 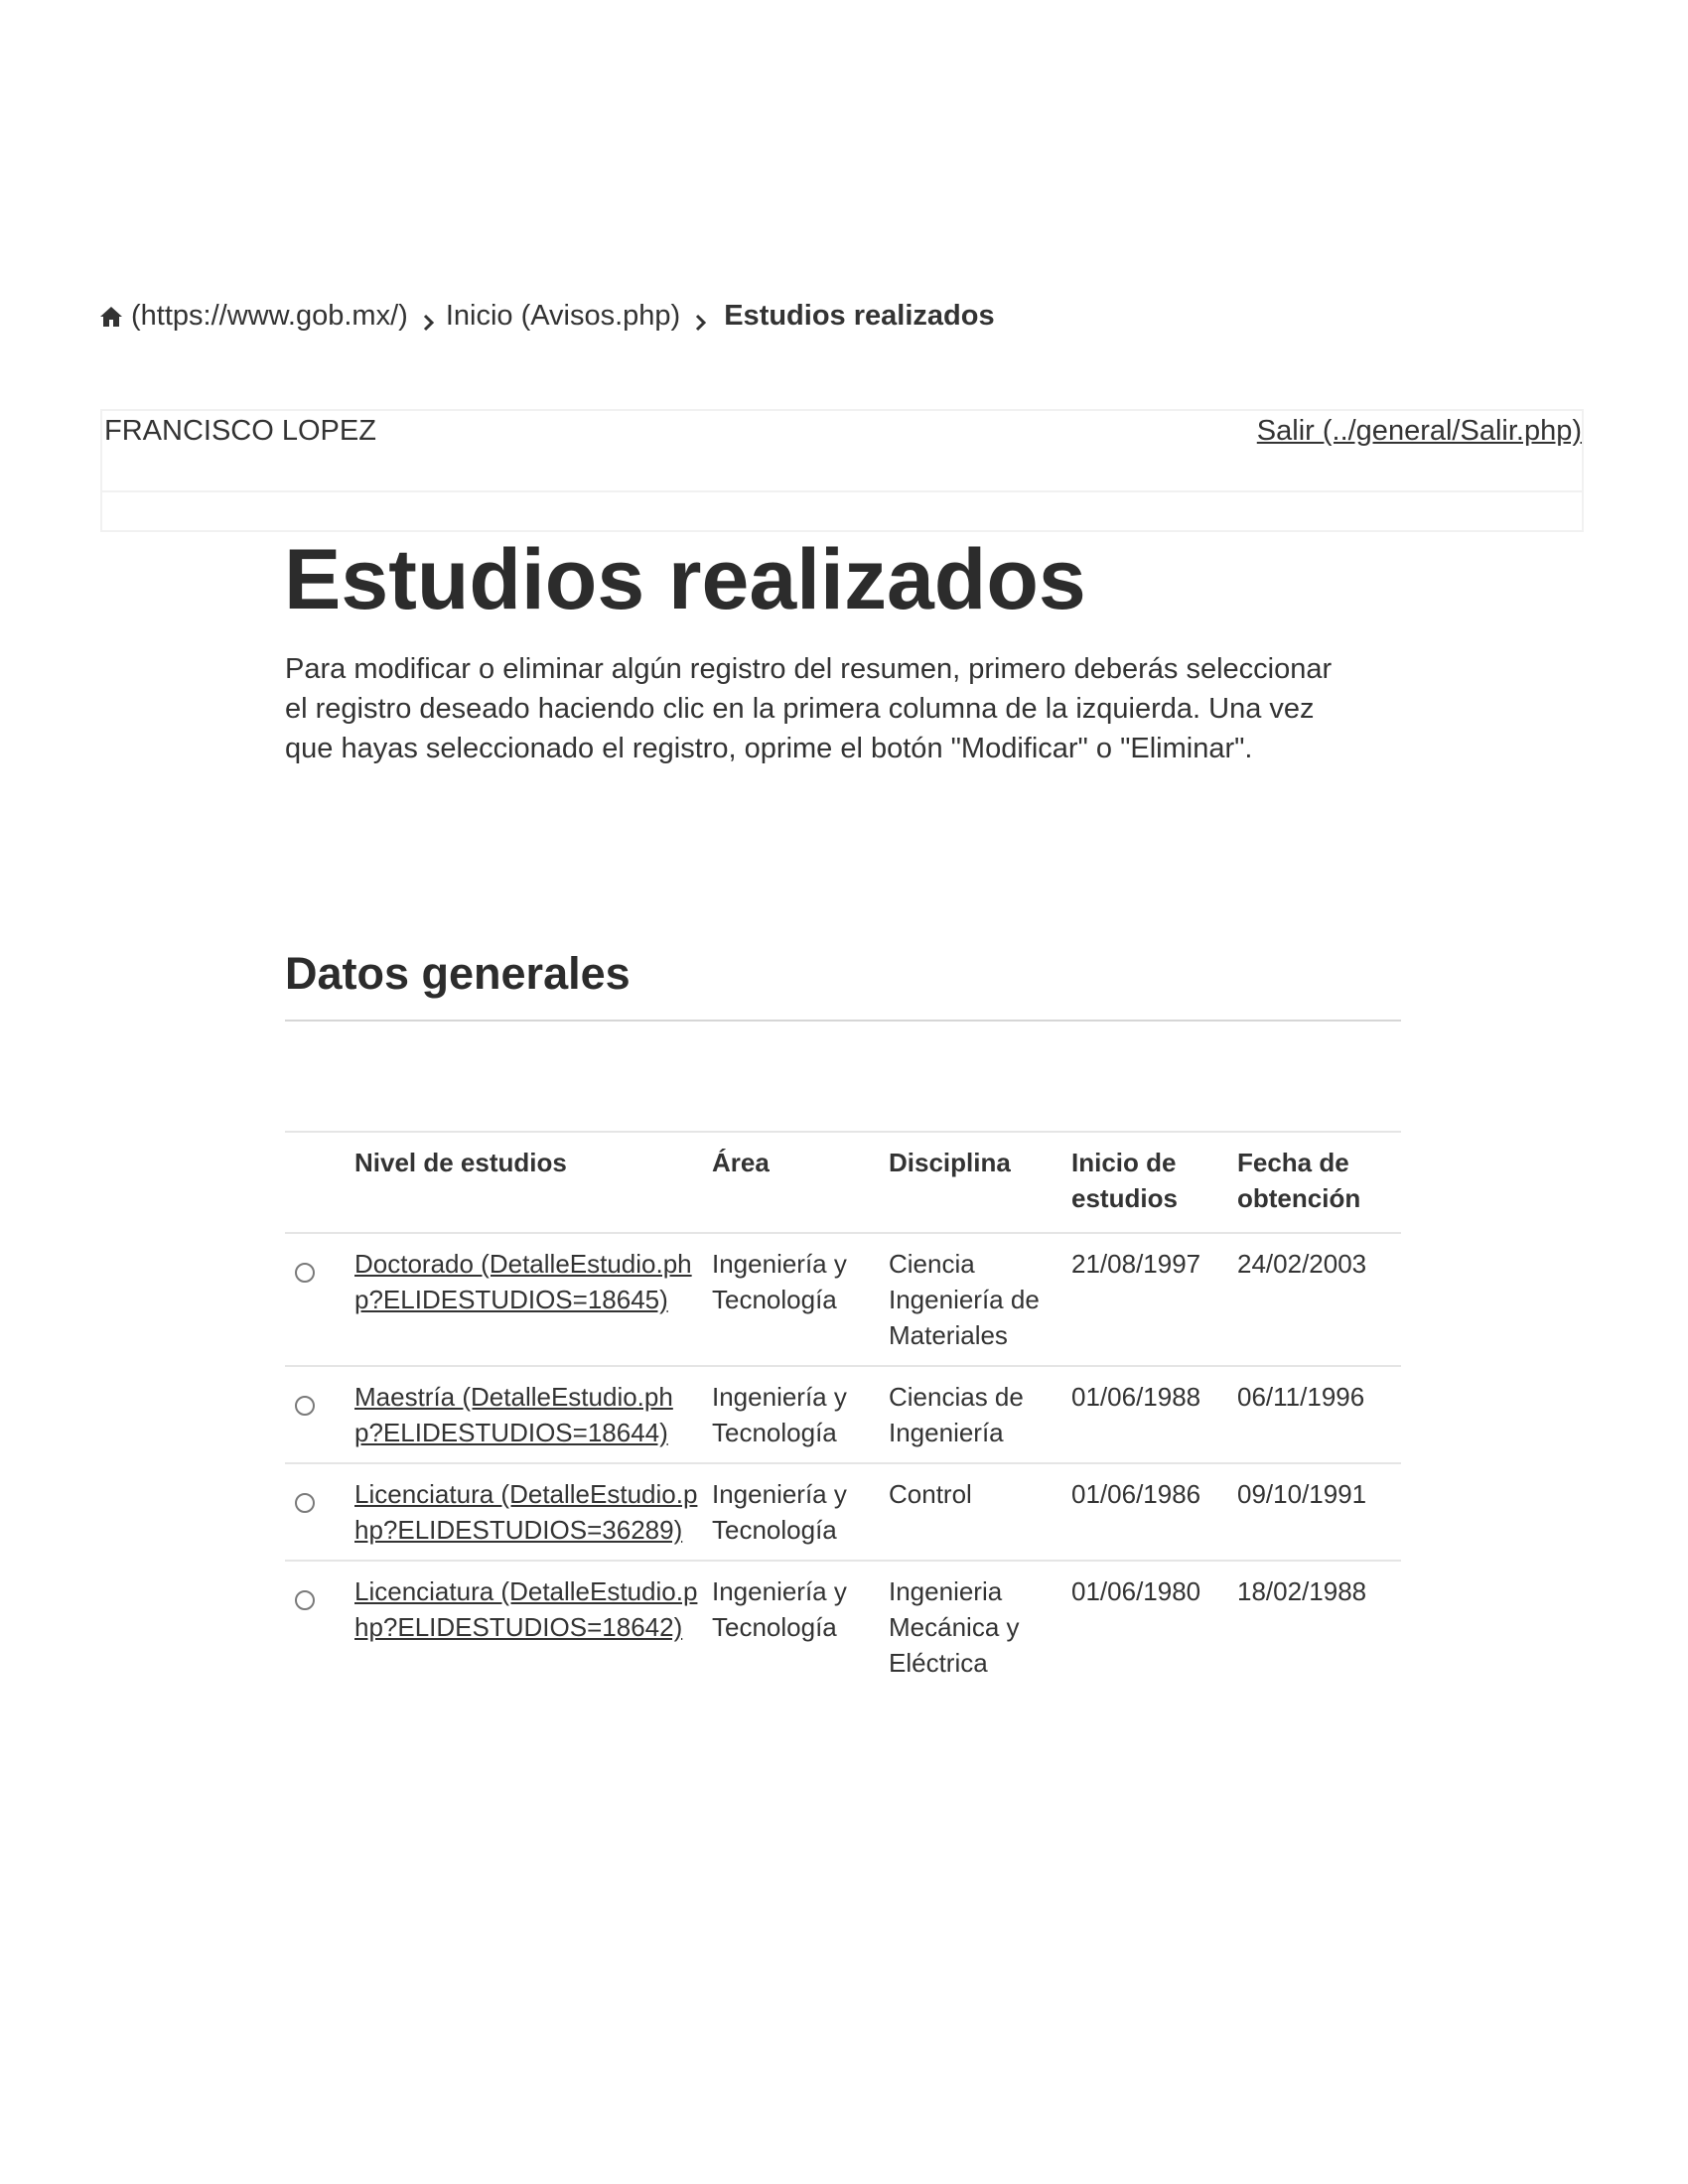 I want to click on header-disciplina: Disciplina, so click(x=980, y=1182).